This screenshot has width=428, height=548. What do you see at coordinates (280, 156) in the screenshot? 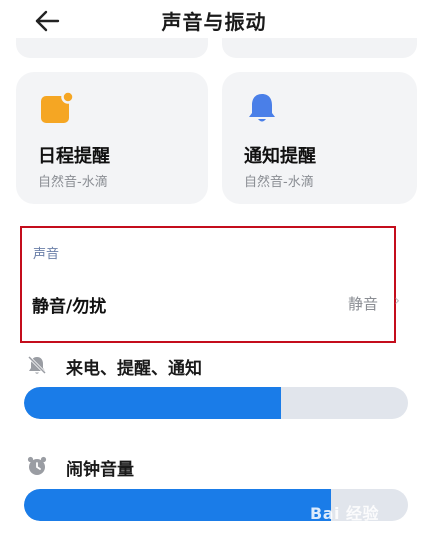
I see `card-title: 通知提醒` at bounding box center [280, 156].